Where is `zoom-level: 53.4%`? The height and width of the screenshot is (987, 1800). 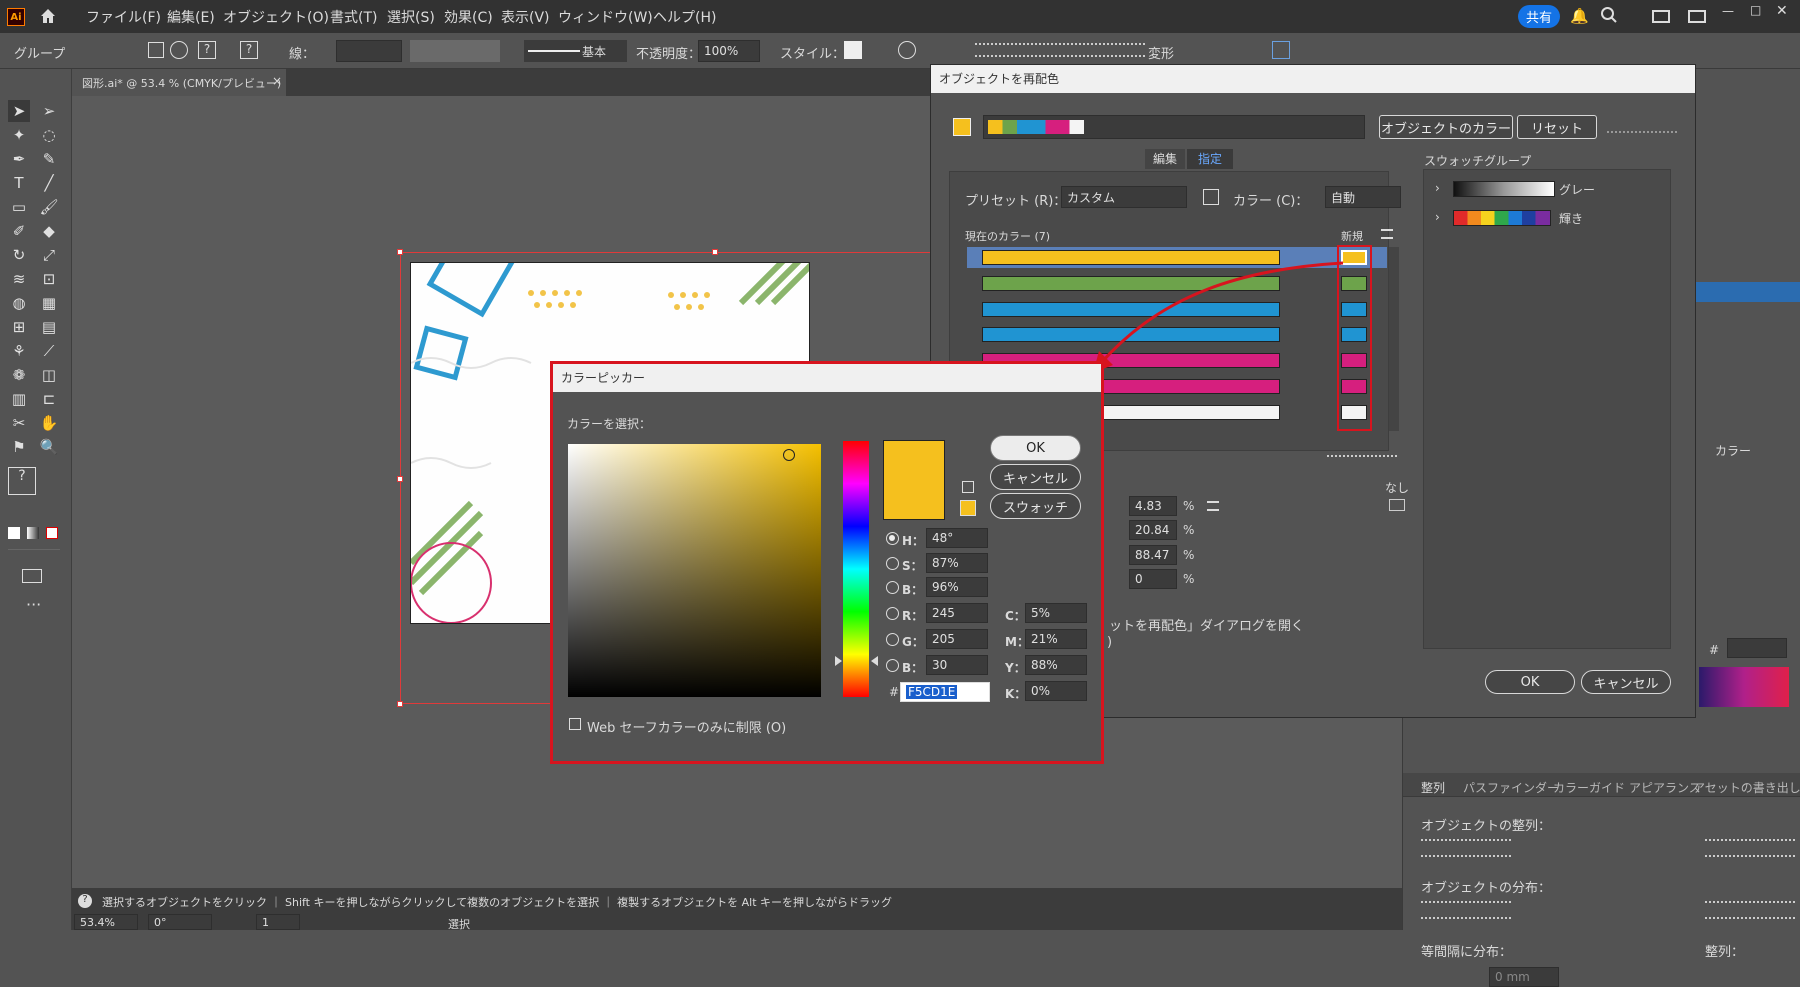 zoom-level: 53.4% is located at coordinates (106, 922).